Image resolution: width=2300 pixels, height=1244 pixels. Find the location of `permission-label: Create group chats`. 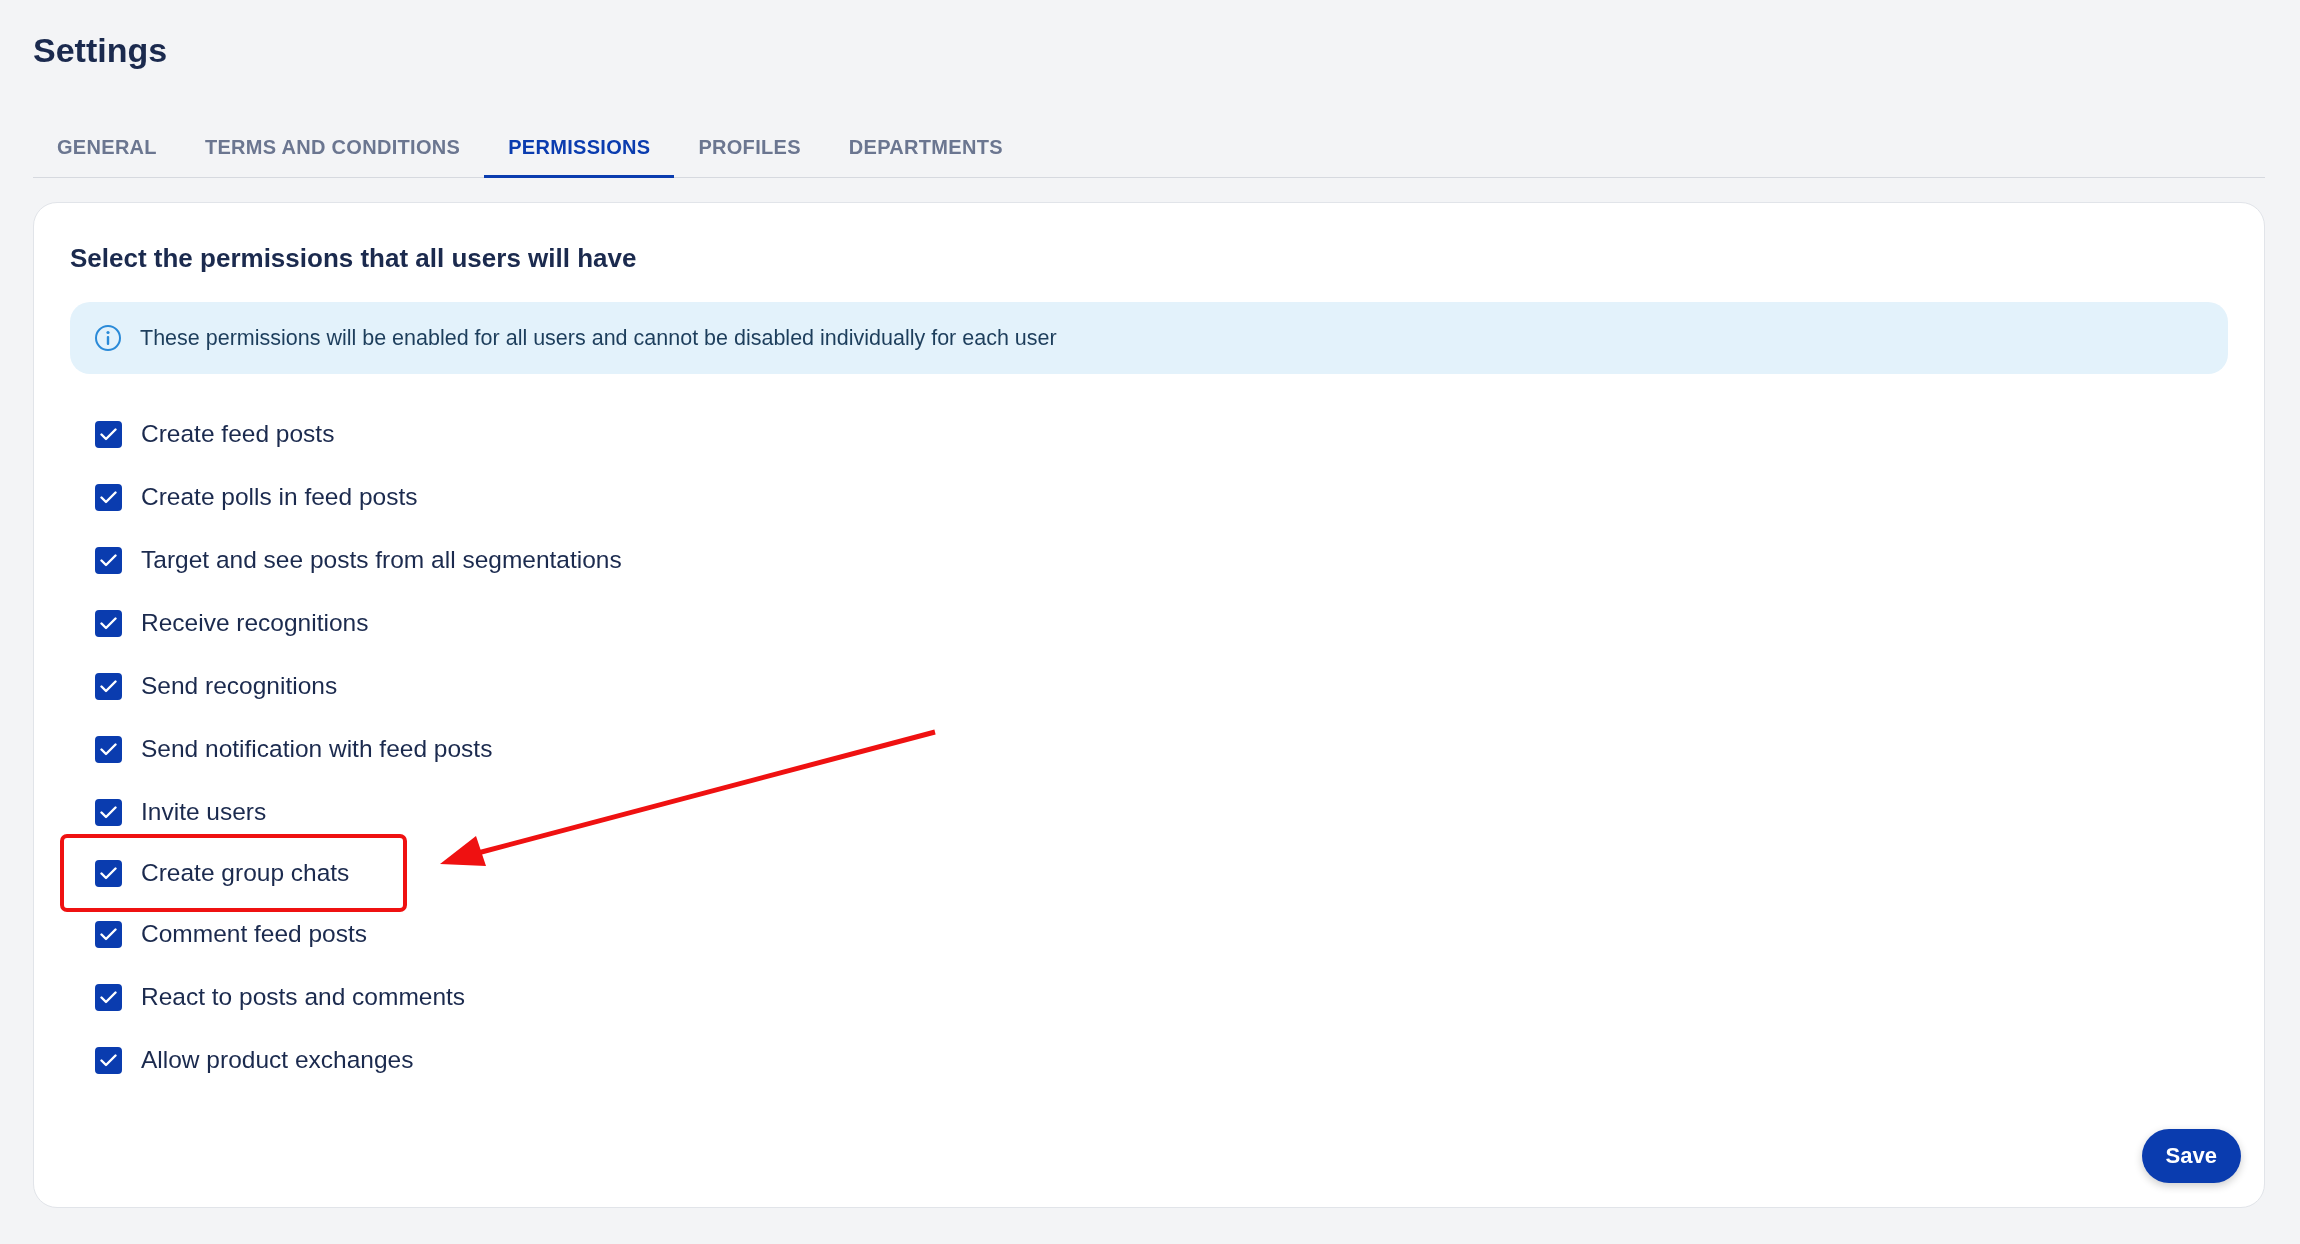

permission-label: Create group chats is located at coordinates (245, 873).